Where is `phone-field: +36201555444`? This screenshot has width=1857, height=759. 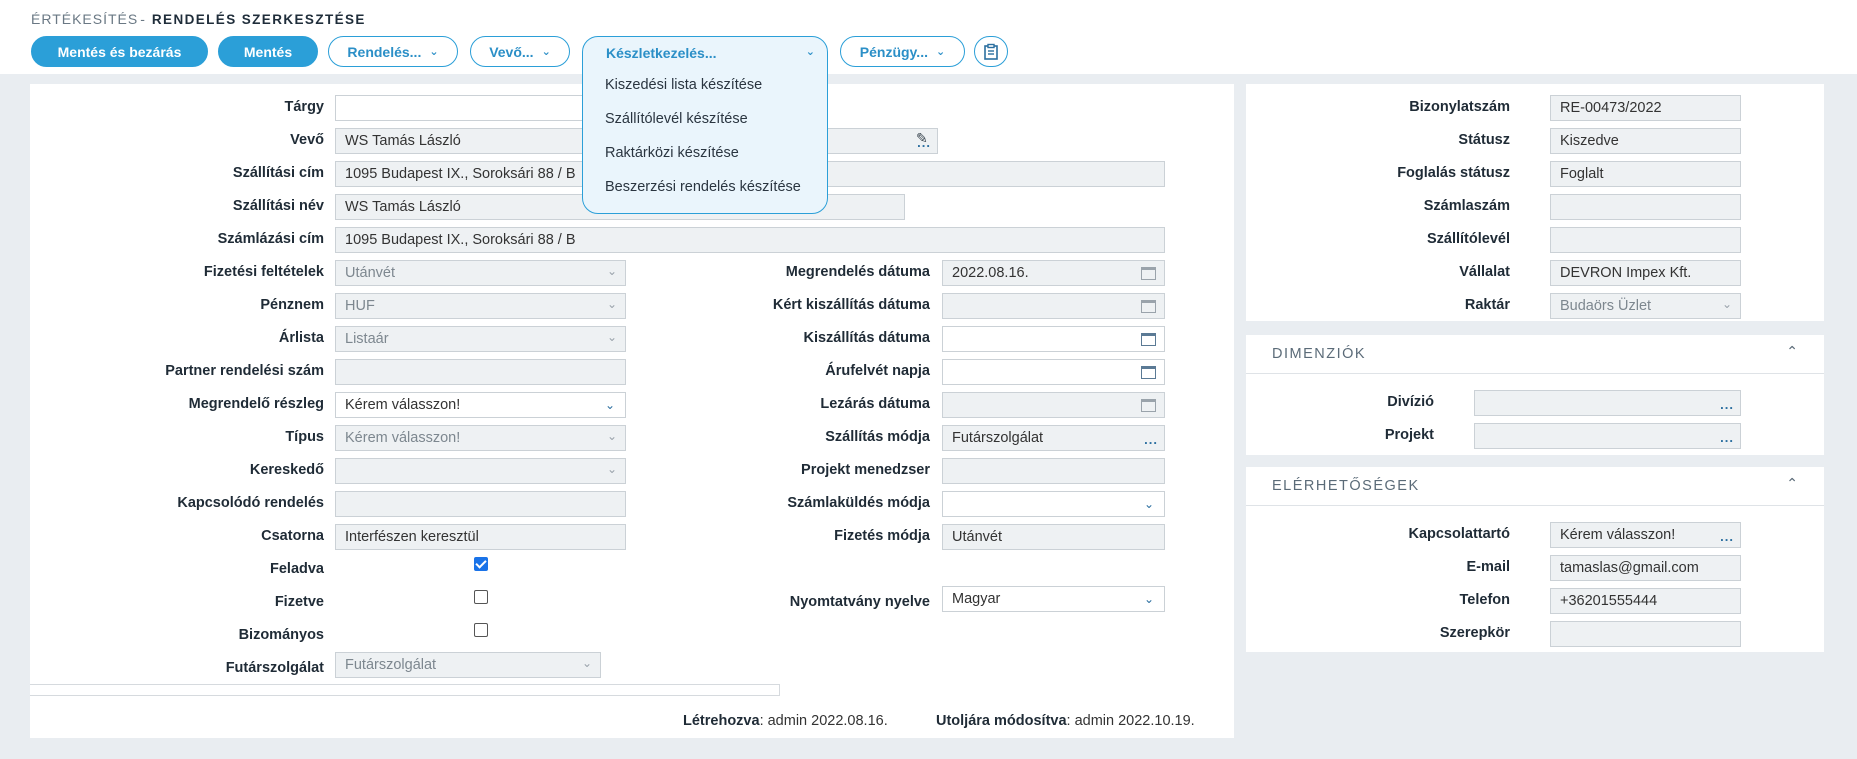 phone-field: +36201555444 is located at coordinates (1645, 601).